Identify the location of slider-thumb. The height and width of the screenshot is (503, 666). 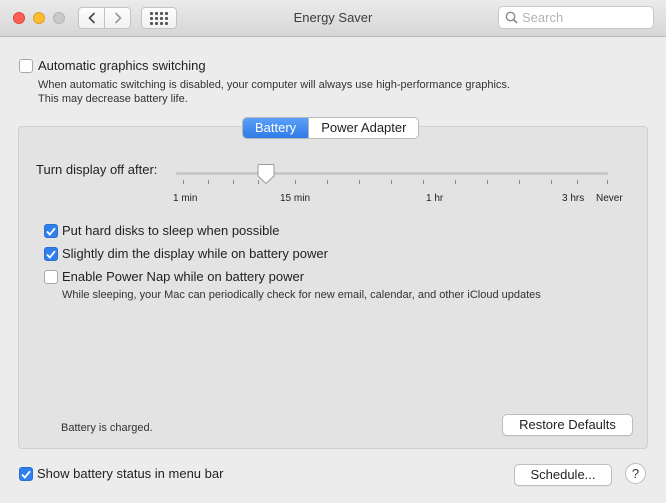
(266, 174).